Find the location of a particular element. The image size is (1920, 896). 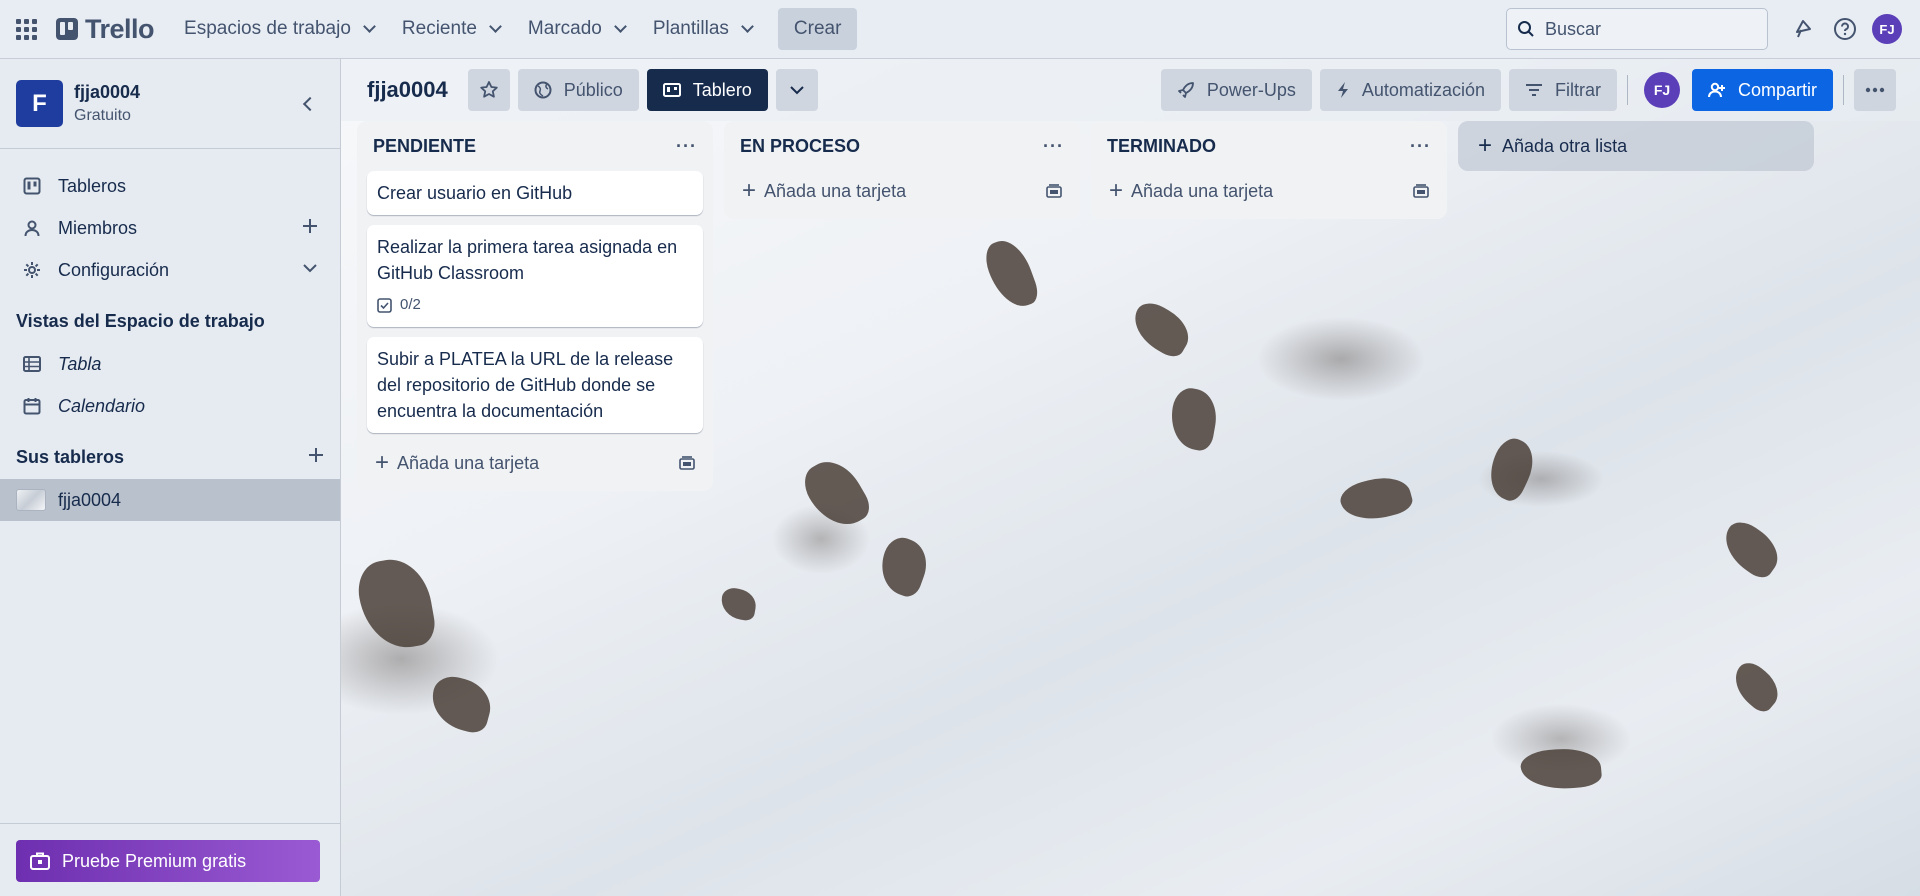

sidebar-item-settings: Configuración is located at coordinates (170, 270).